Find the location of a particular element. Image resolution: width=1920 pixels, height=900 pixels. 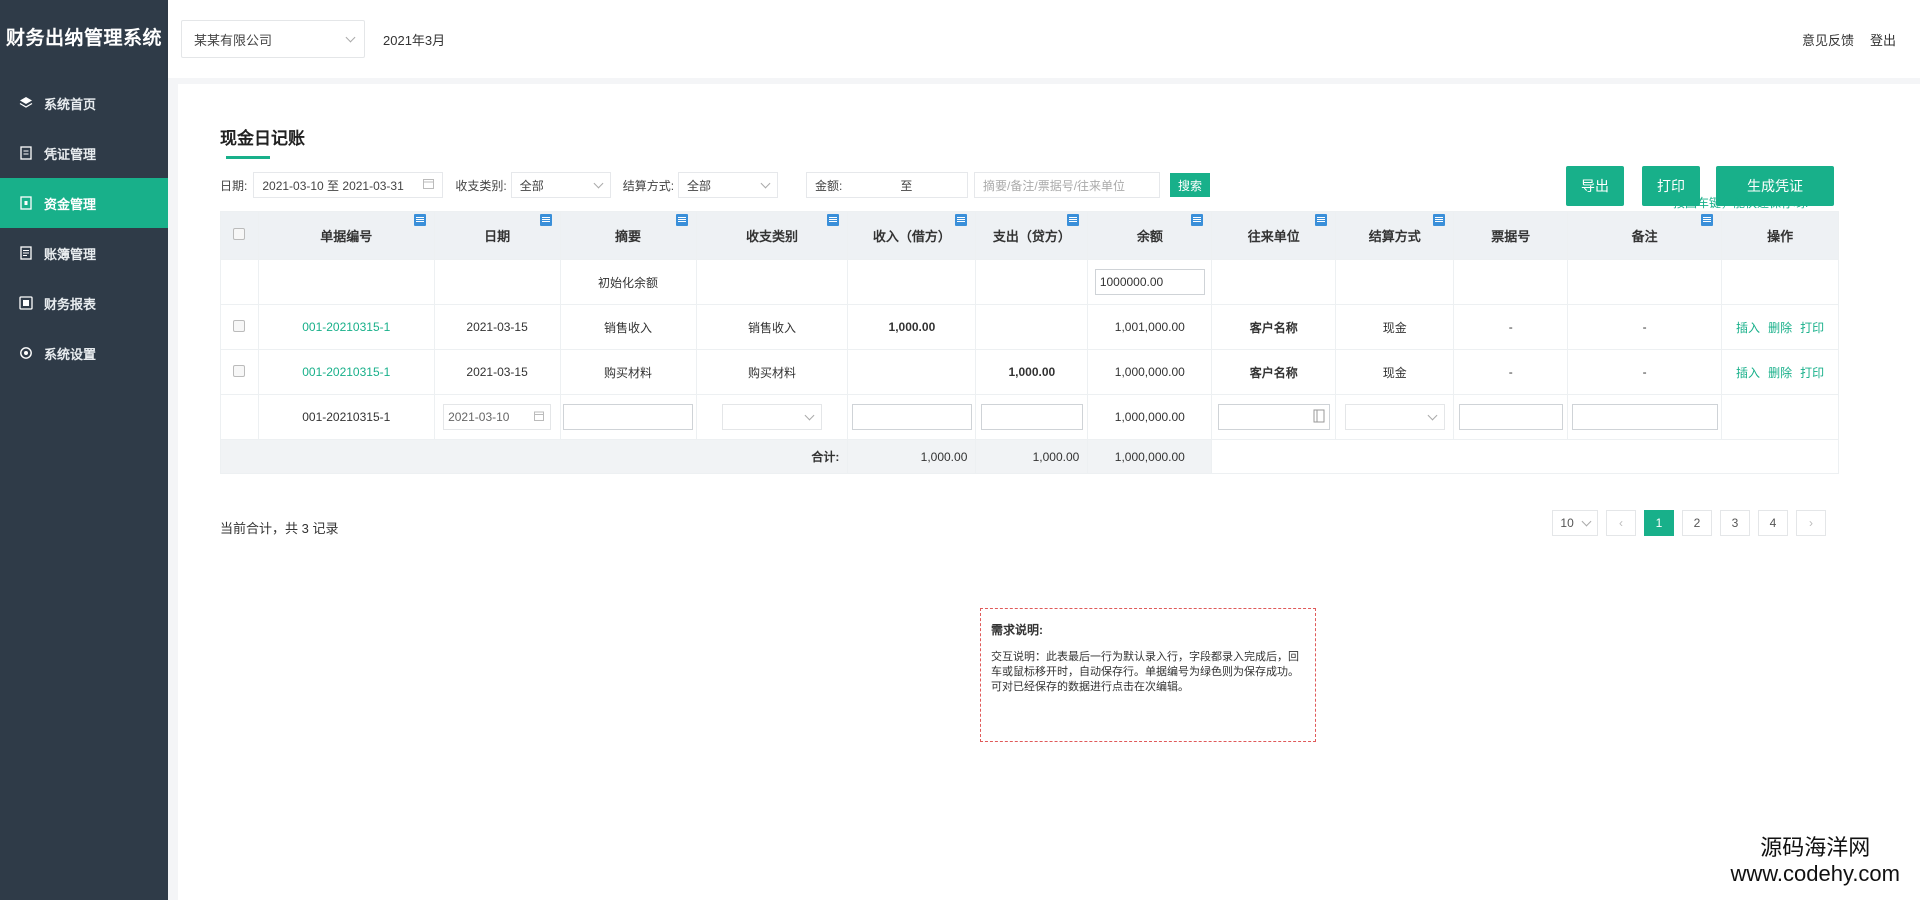

col-method-label: 结算方式 is located at coordinates (1394, 236).